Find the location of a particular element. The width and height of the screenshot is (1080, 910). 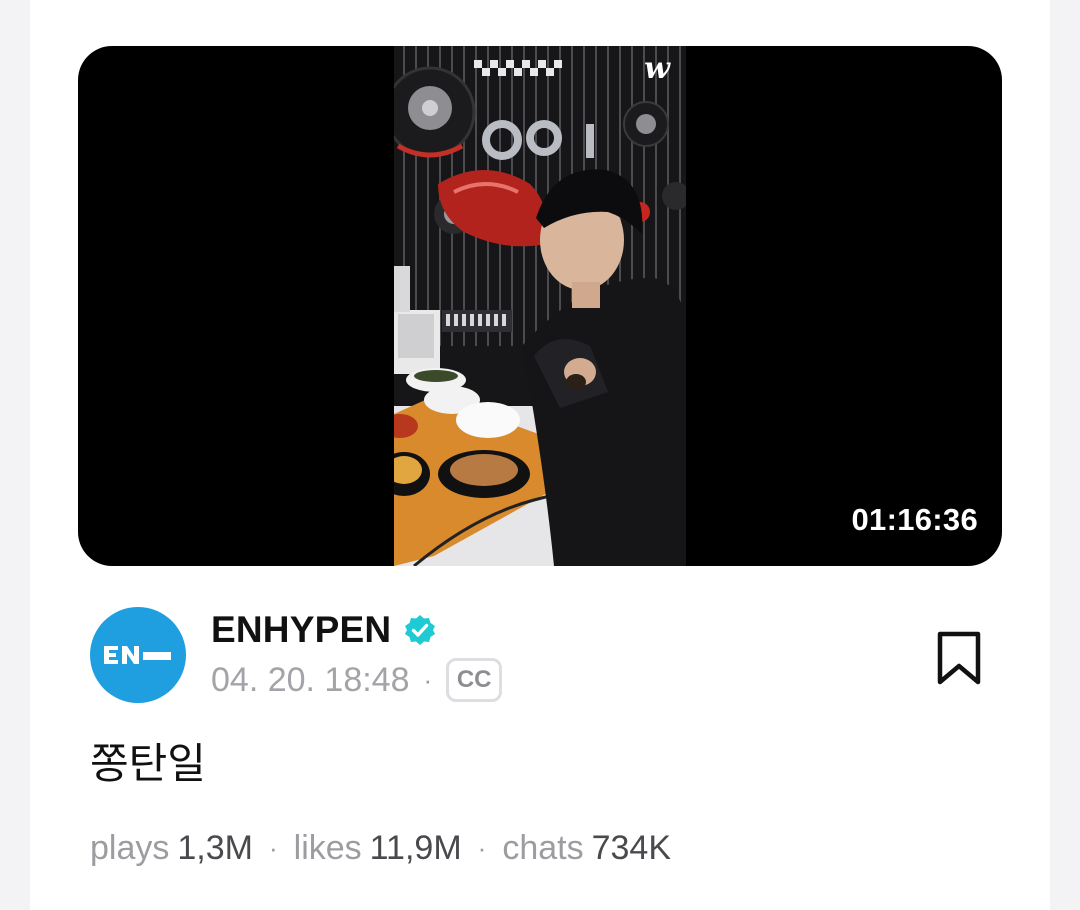

post-meta: 04. 20. 18:48 · CC is located at coordinates (357, 680).